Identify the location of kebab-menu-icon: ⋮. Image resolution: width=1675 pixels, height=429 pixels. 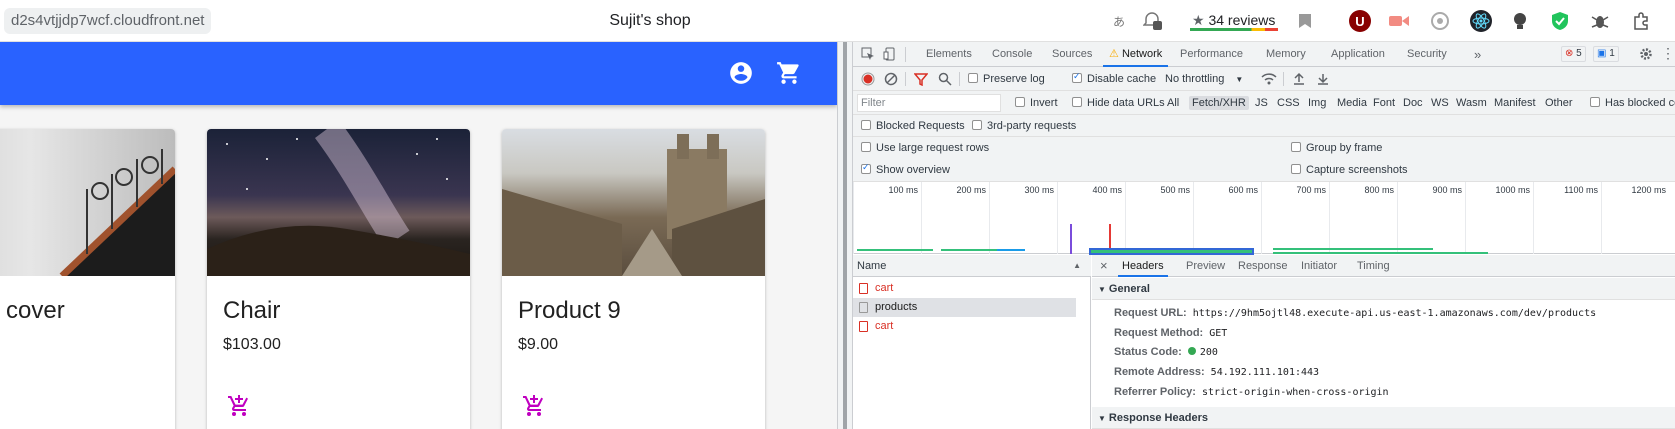
(1668, 53).